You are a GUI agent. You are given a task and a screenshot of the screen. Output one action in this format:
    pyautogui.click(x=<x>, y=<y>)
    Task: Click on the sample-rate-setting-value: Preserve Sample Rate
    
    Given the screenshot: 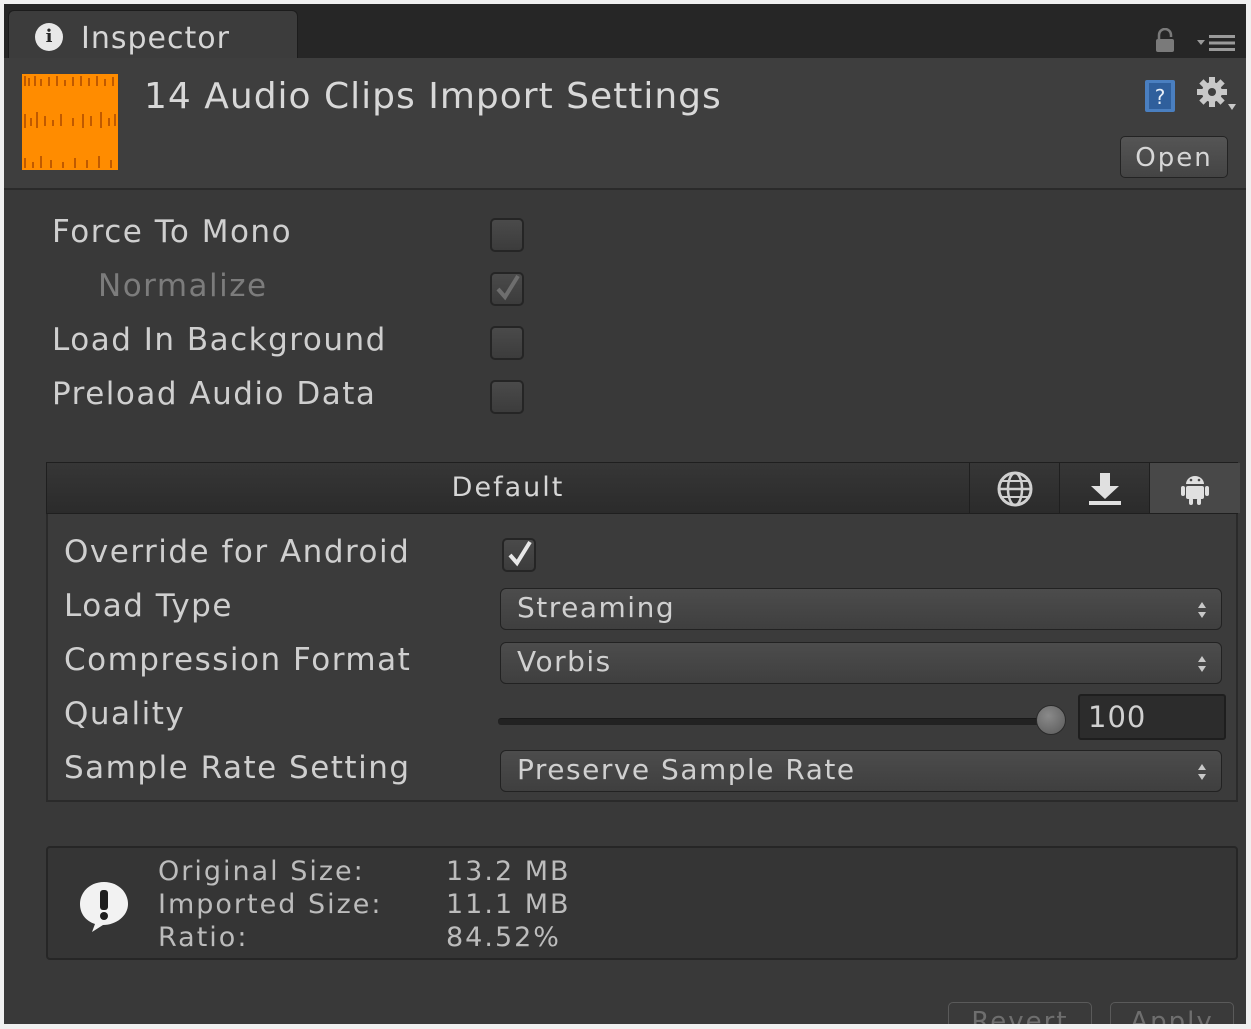 What is the action you would take?
    pyautogui.click(x=686, y=769)
    